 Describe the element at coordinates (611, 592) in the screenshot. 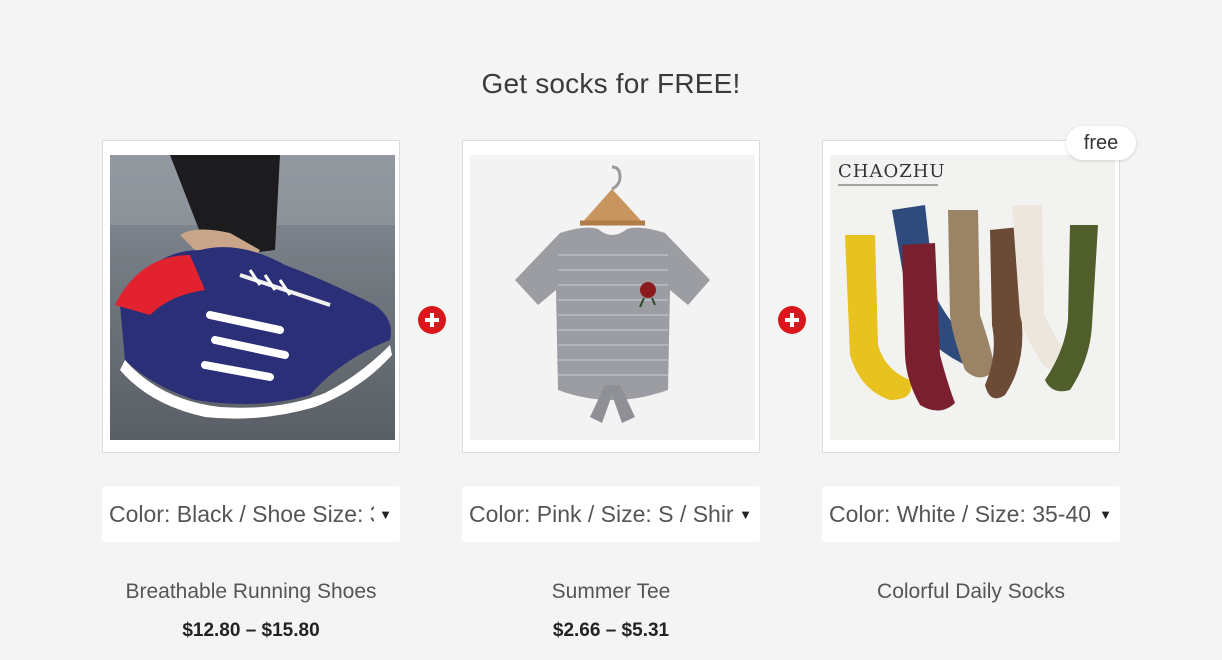

I see `product-name-tee: Summer Tee` at that location.